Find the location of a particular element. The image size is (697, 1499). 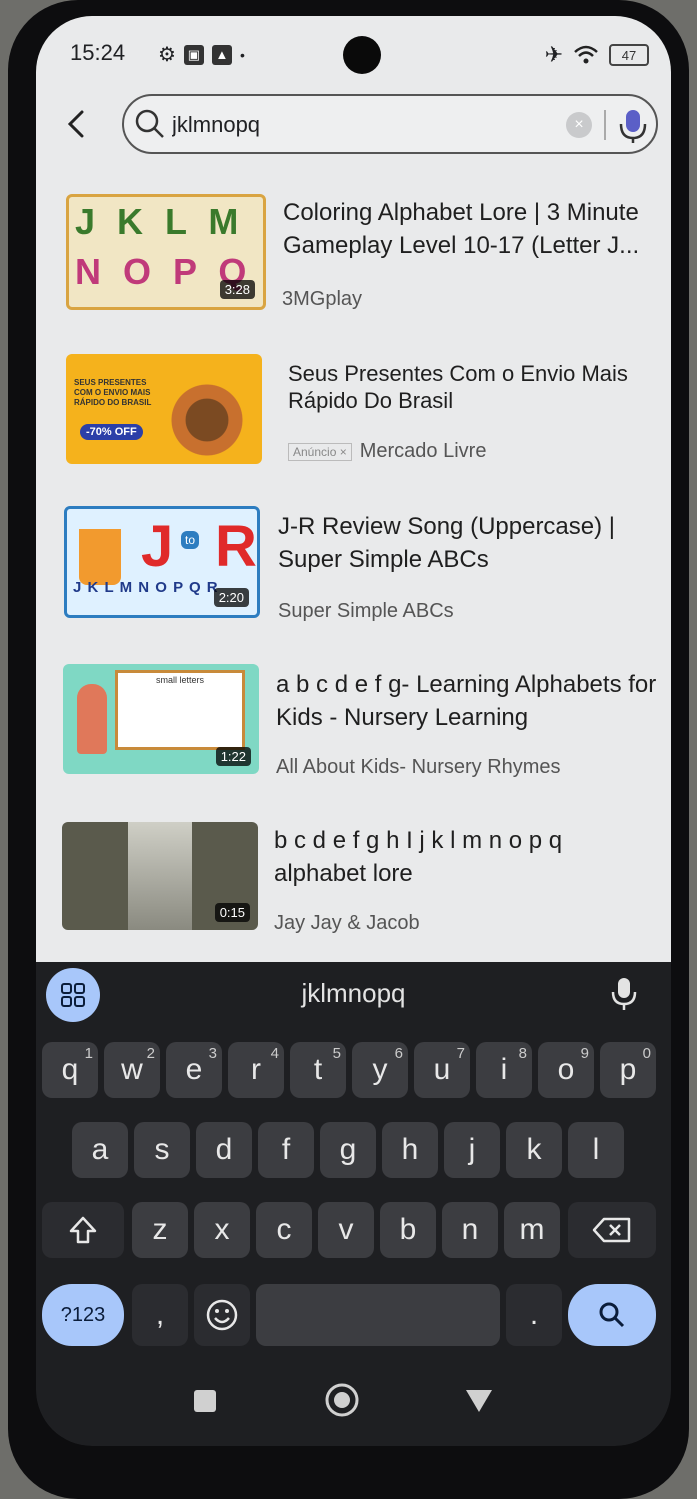

divider is located at coordinates (605, 125).